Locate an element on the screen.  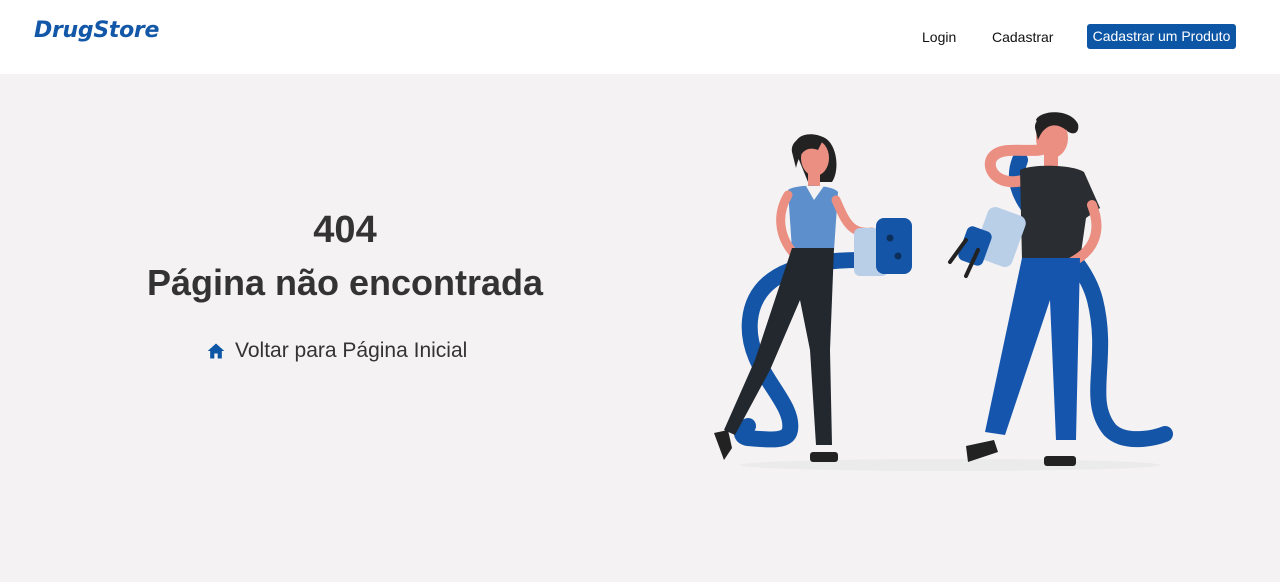
plug-socket-icon is located at coordinates (883, 247).